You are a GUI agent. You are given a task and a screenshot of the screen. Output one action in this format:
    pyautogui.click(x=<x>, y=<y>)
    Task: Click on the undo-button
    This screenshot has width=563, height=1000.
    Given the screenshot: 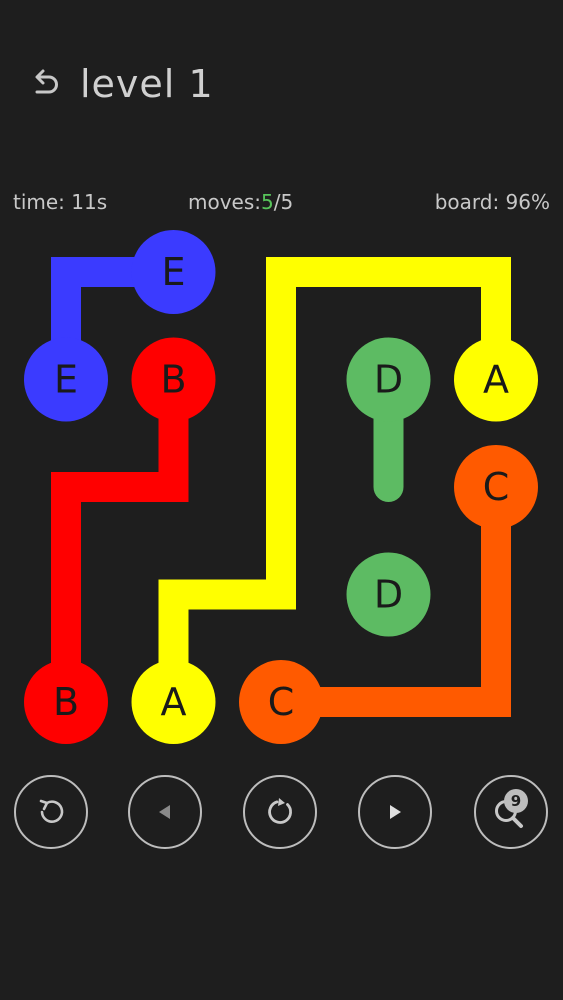 What is the action you would take?
    pyautogui.click(x=51, y=812)
    